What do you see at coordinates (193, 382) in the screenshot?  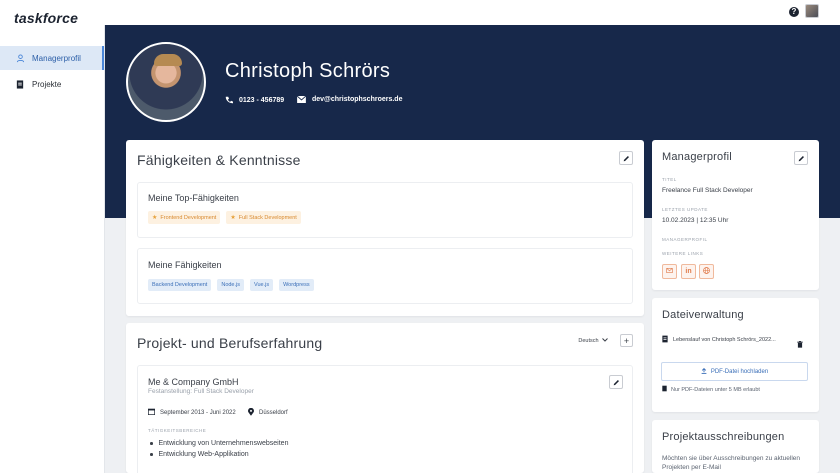 I see `company-name: Me & Company GmbH` at bounding box center [193, 382].